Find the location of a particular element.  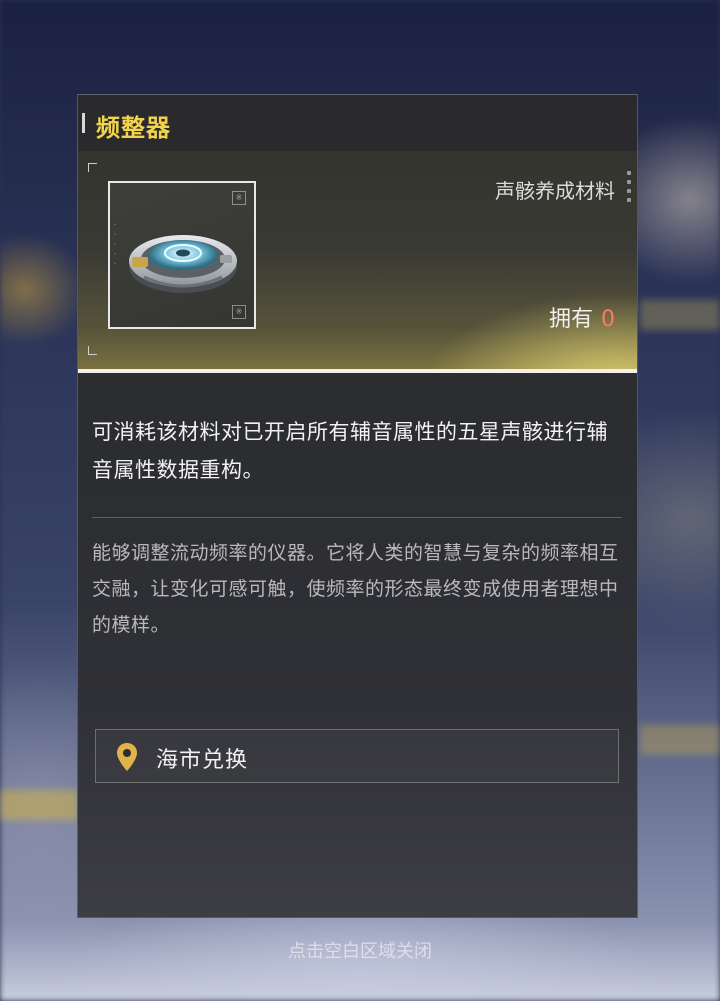

owned-count-row: 拥有 0 is located at coordinates (582, 317).